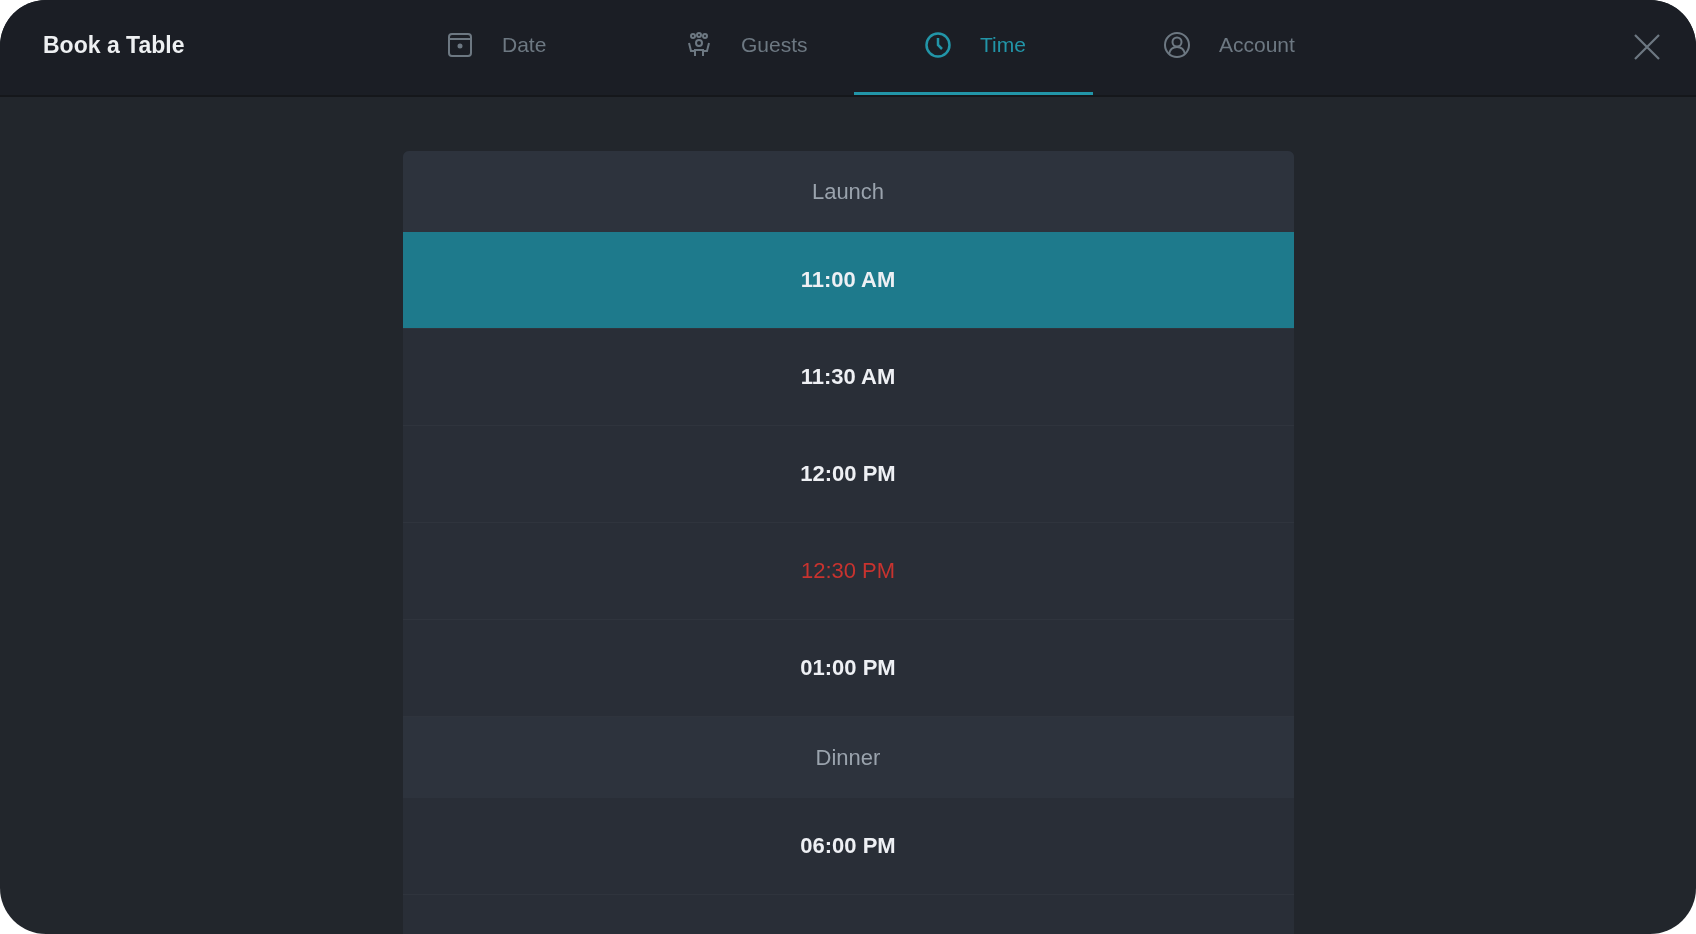  What do you see at coordinates (973, 47) in the screenshot?
I see `tab: Time` at bounding box center [973, 47].